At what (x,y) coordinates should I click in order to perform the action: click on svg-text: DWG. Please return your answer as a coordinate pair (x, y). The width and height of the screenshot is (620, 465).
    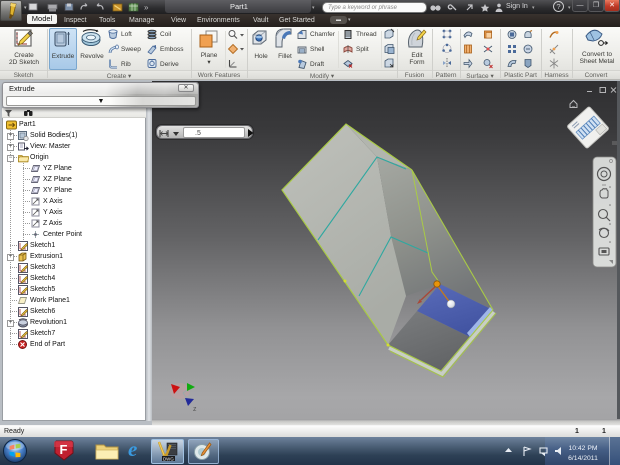
    Looking at the image, I should click on (168, 459).